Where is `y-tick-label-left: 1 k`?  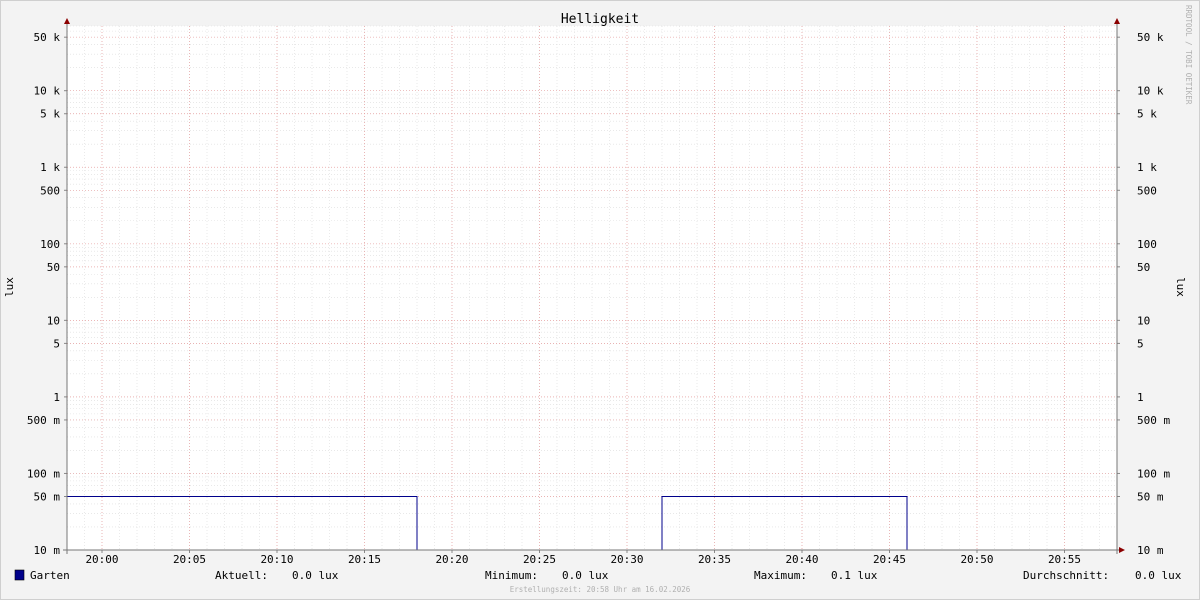 y-tick-label-left: 1 k is located at coordinates (50, 167).